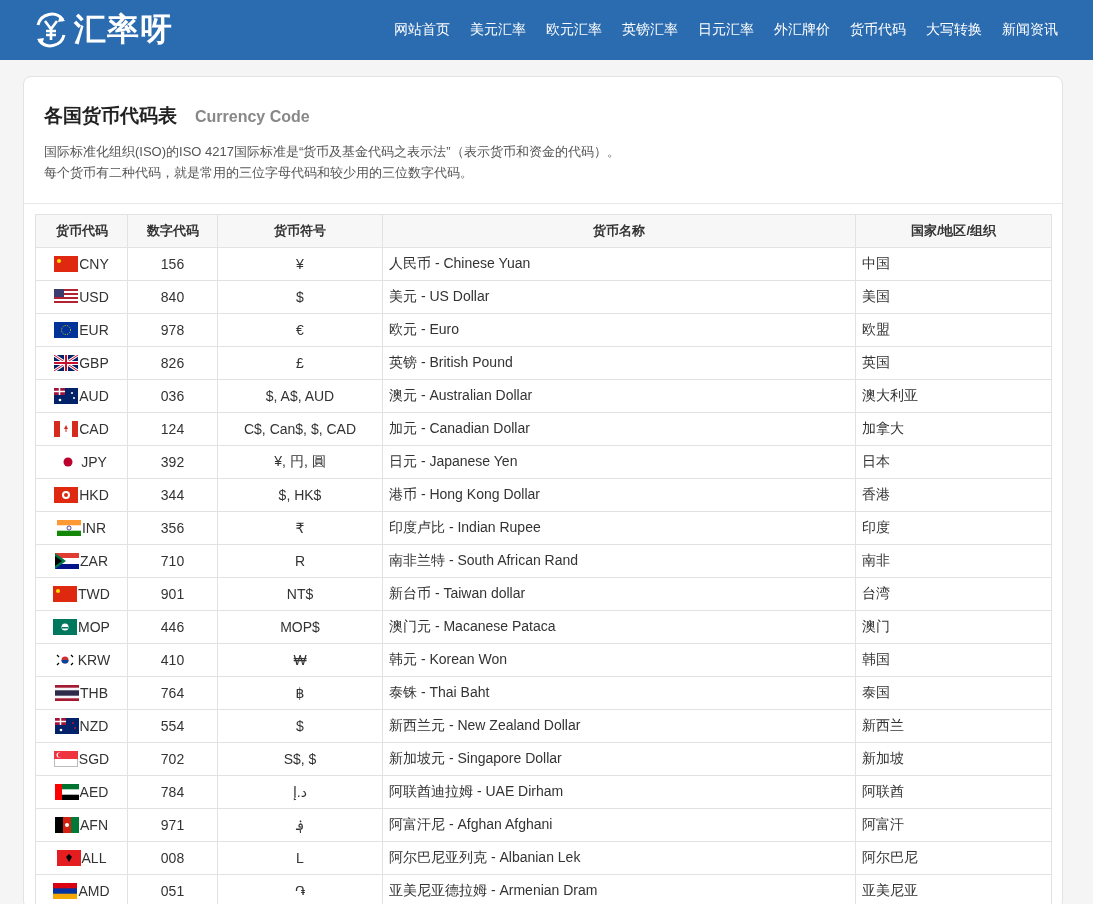  Describe the element at coordinates (574, 30) in the screenshot. I see `nav-link: 欧元汇率` at that location.